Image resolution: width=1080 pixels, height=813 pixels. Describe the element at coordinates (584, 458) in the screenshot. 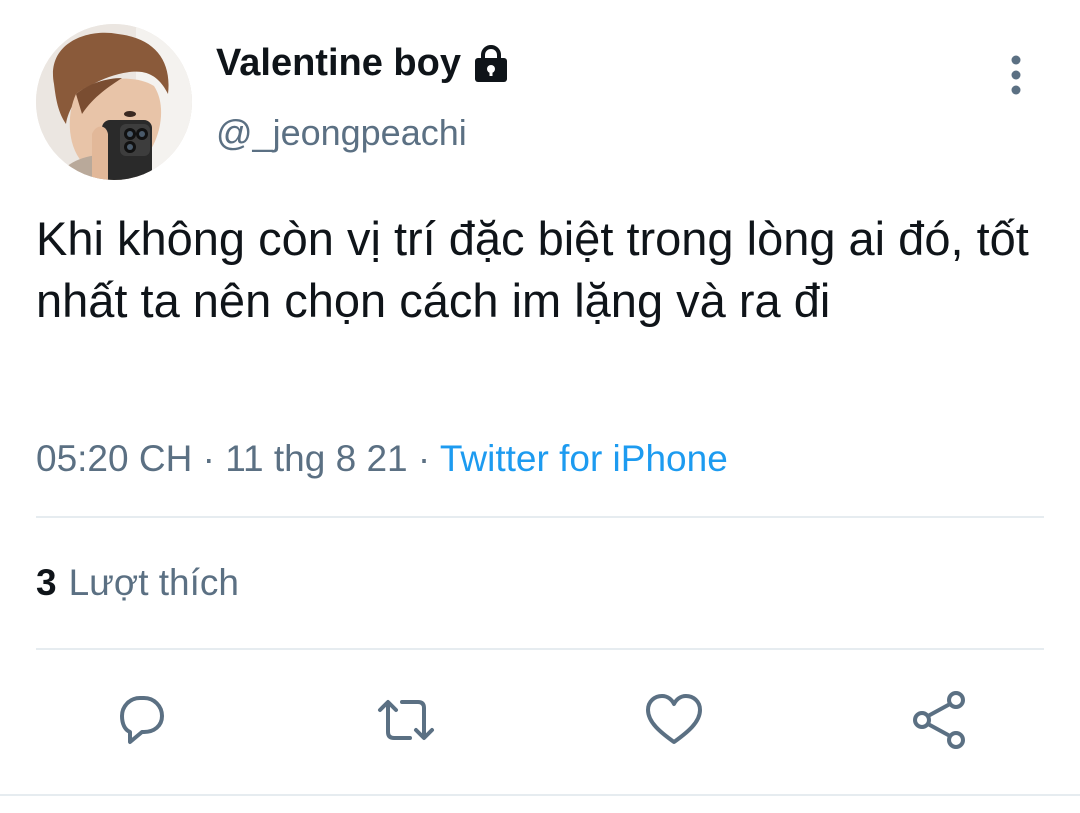

I see `tweet-source-link: Twitter for iPhone` at that location.